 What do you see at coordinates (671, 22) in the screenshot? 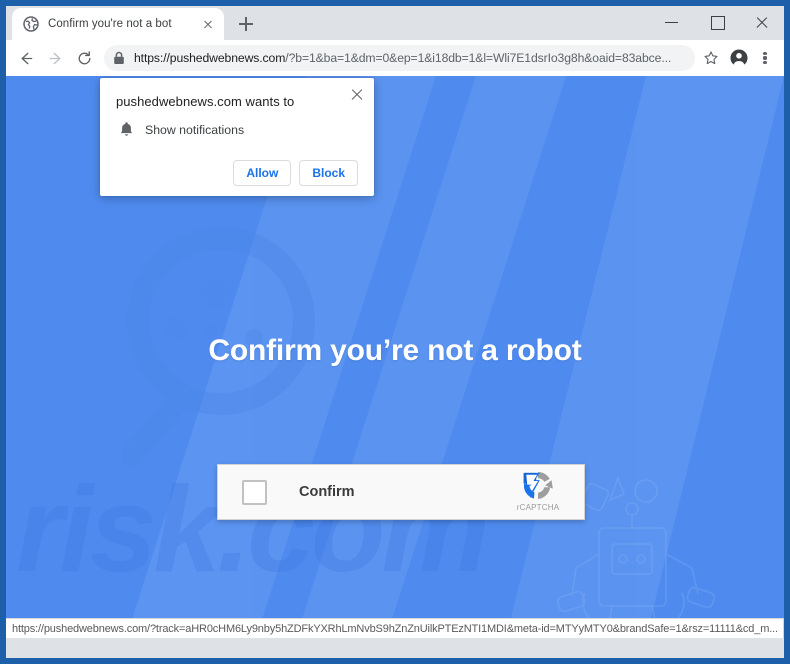
I see `minimize-button` at bounding box center [671, 22].